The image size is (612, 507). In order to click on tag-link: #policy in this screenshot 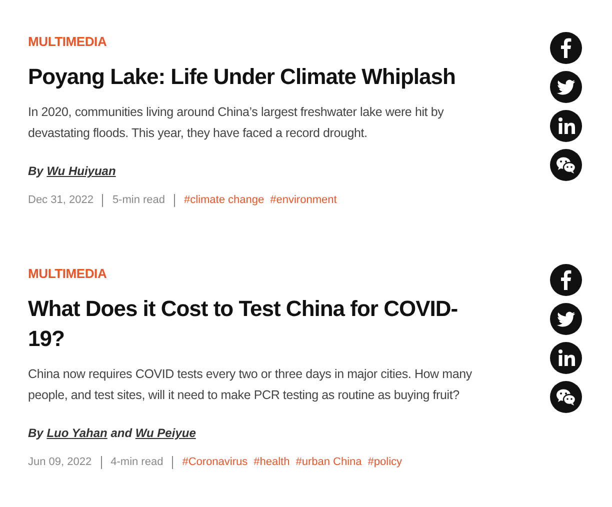, I will do `click(385, 462)`.